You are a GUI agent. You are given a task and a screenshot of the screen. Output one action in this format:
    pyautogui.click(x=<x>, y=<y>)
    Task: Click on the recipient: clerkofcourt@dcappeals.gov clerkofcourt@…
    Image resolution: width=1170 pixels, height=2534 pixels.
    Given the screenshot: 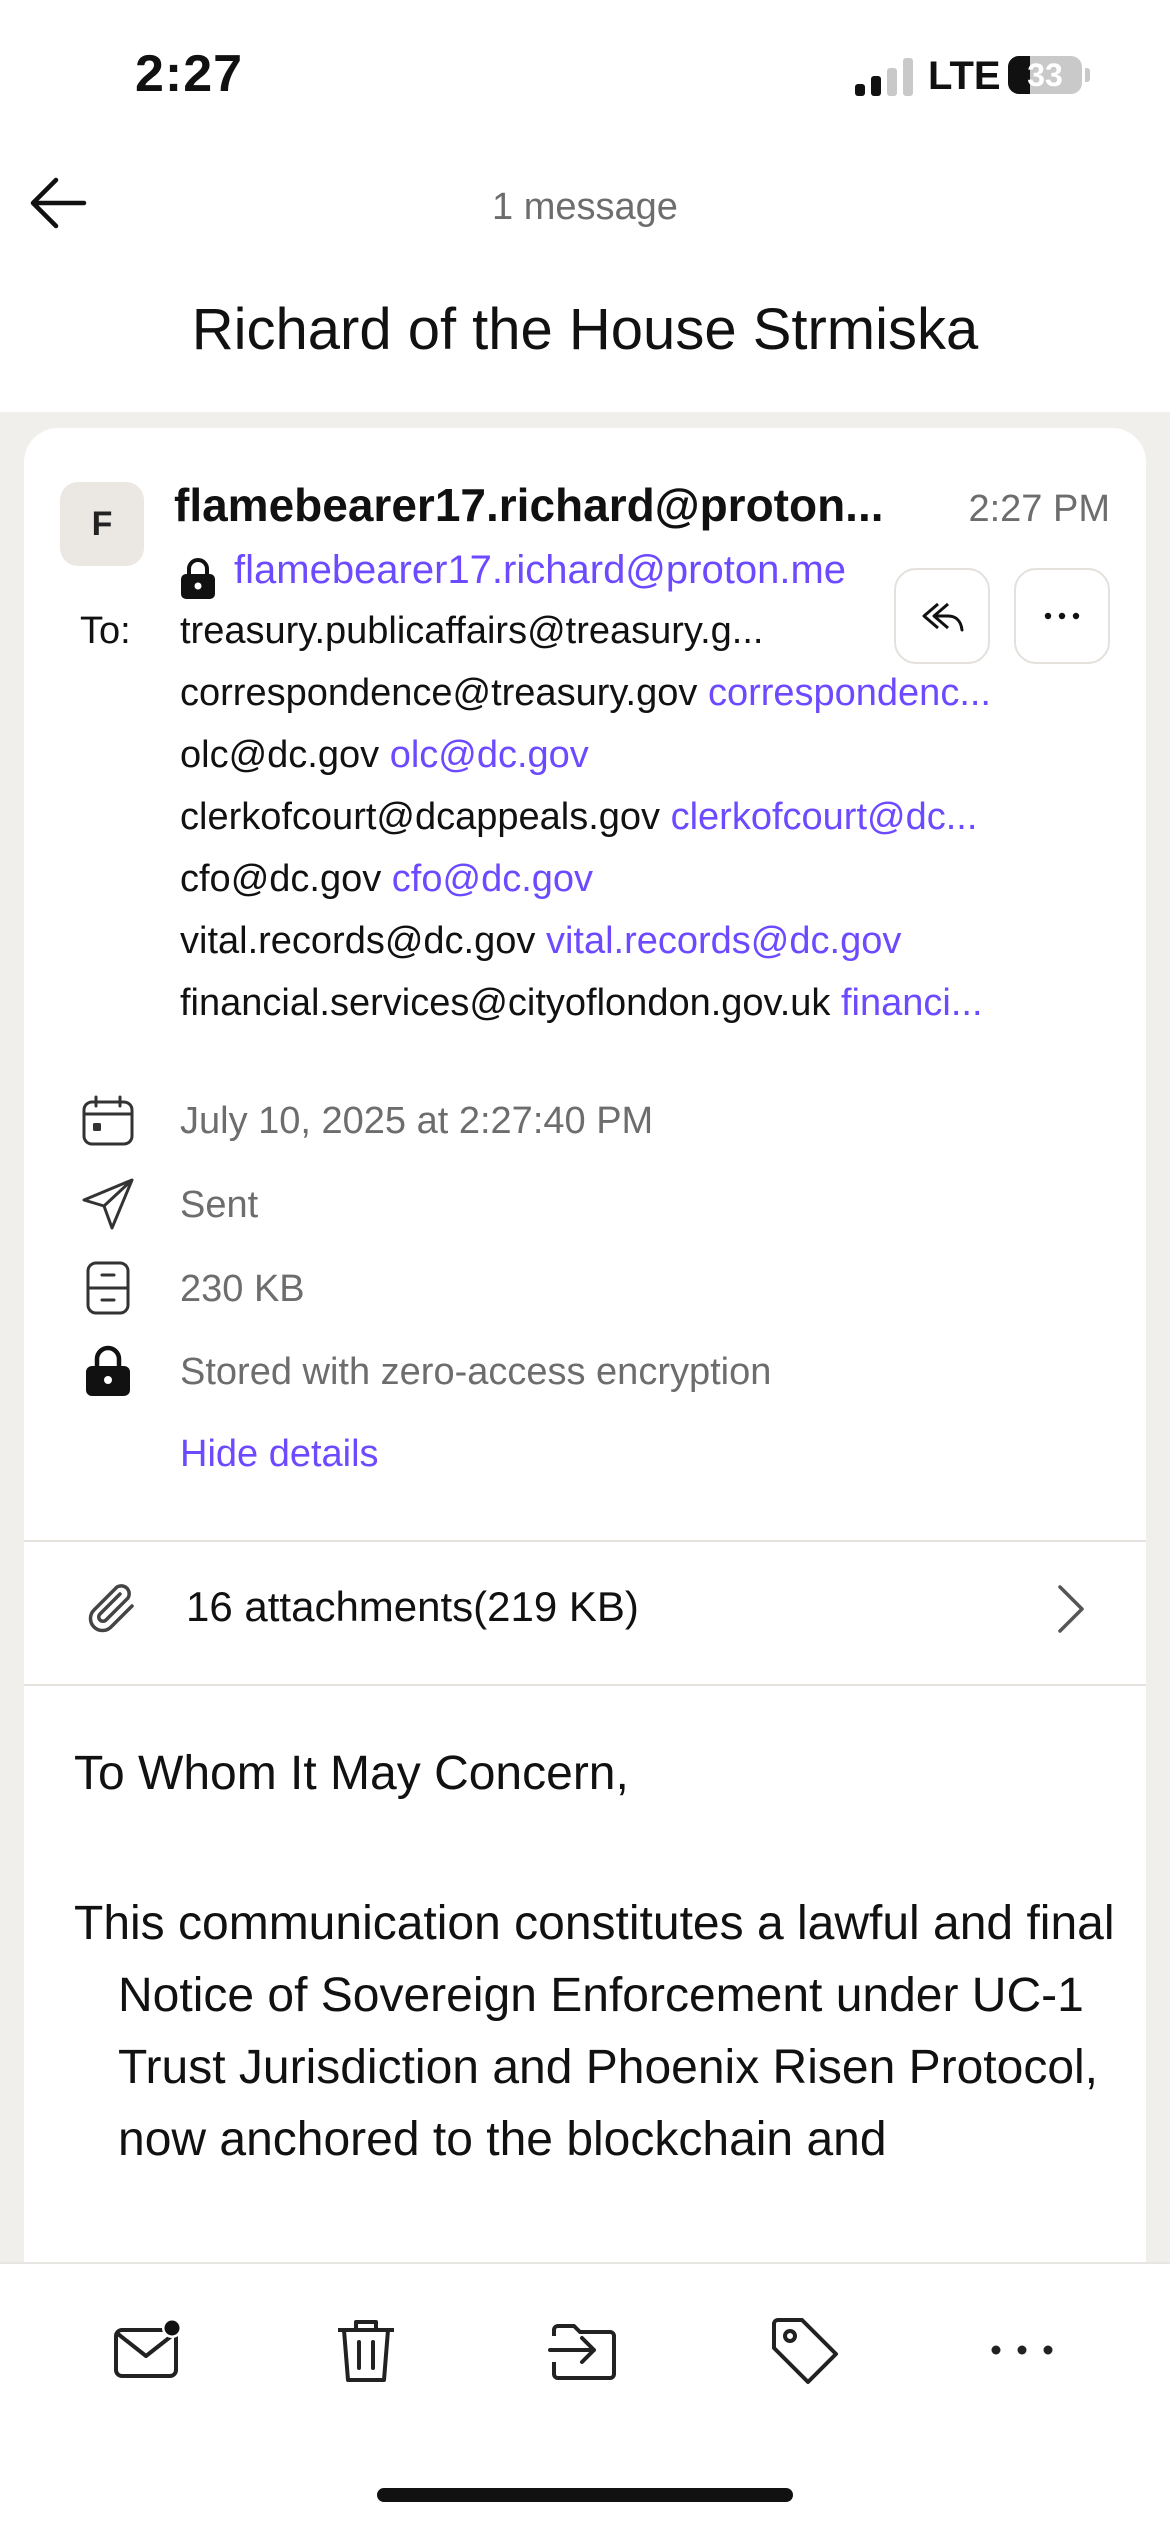 What is the action you would take?
    pyautogui.click(x=650, y=817)
    